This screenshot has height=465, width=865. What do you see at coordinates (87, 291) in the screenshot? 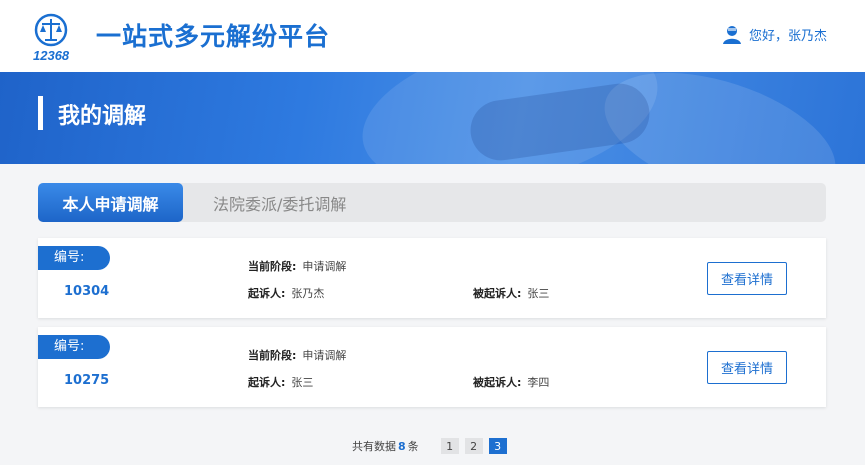
I see `case-number: 10304` at bounding box center [87, 291].